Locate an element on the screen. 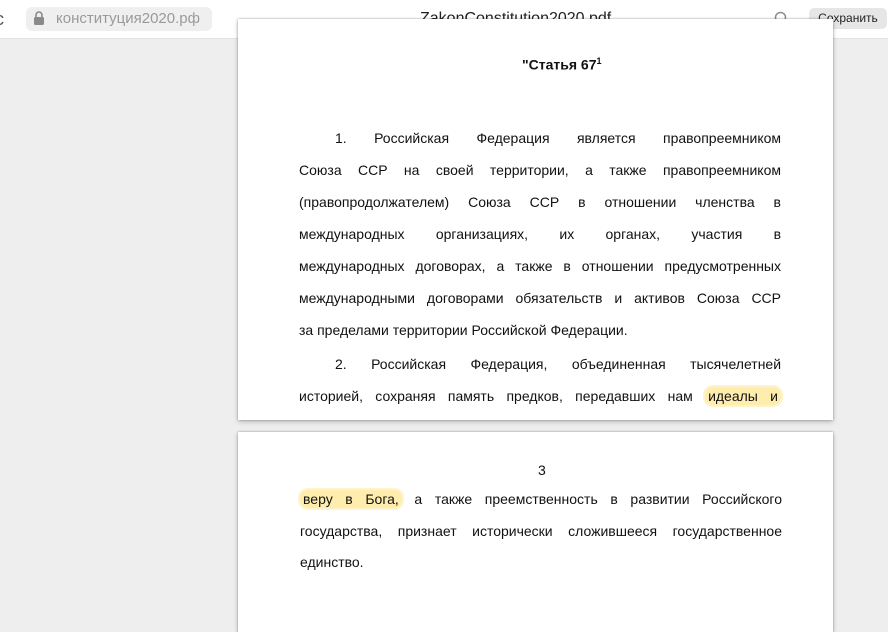 This screenshot has height=632, width=888. highlighted-text: идеалы и is located at coordinates (743, 396).